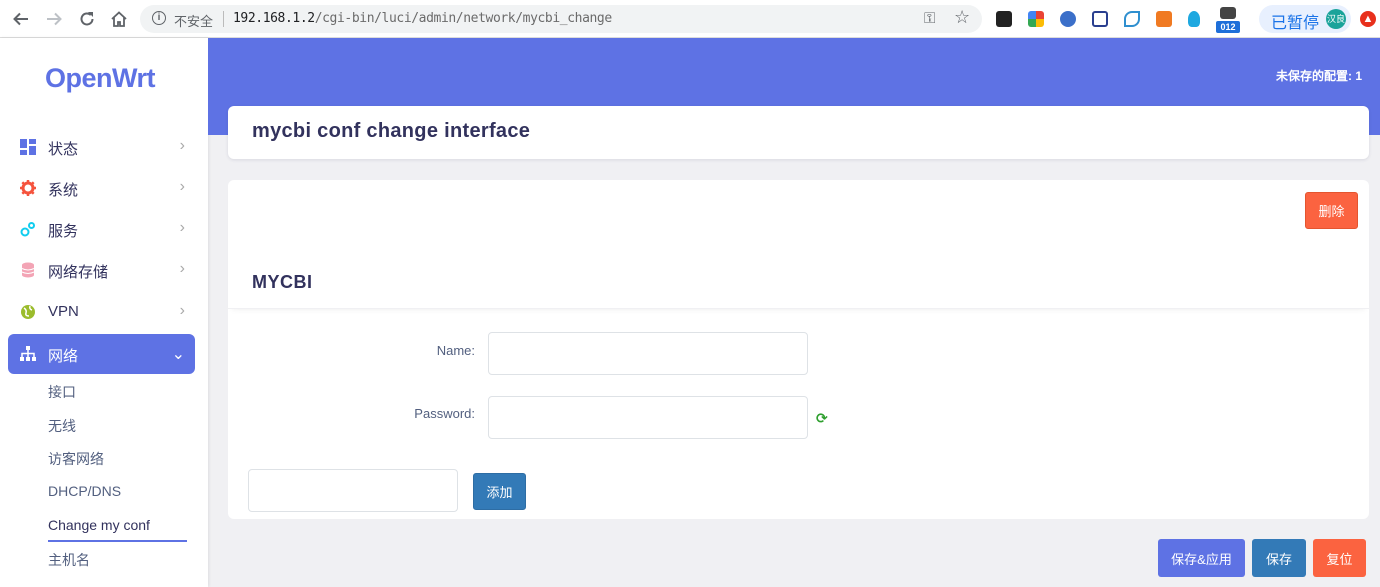  What do you see at coordinates (28, 270) in the screenshot?
I see `database-icon` at bounding box center [28, 270].